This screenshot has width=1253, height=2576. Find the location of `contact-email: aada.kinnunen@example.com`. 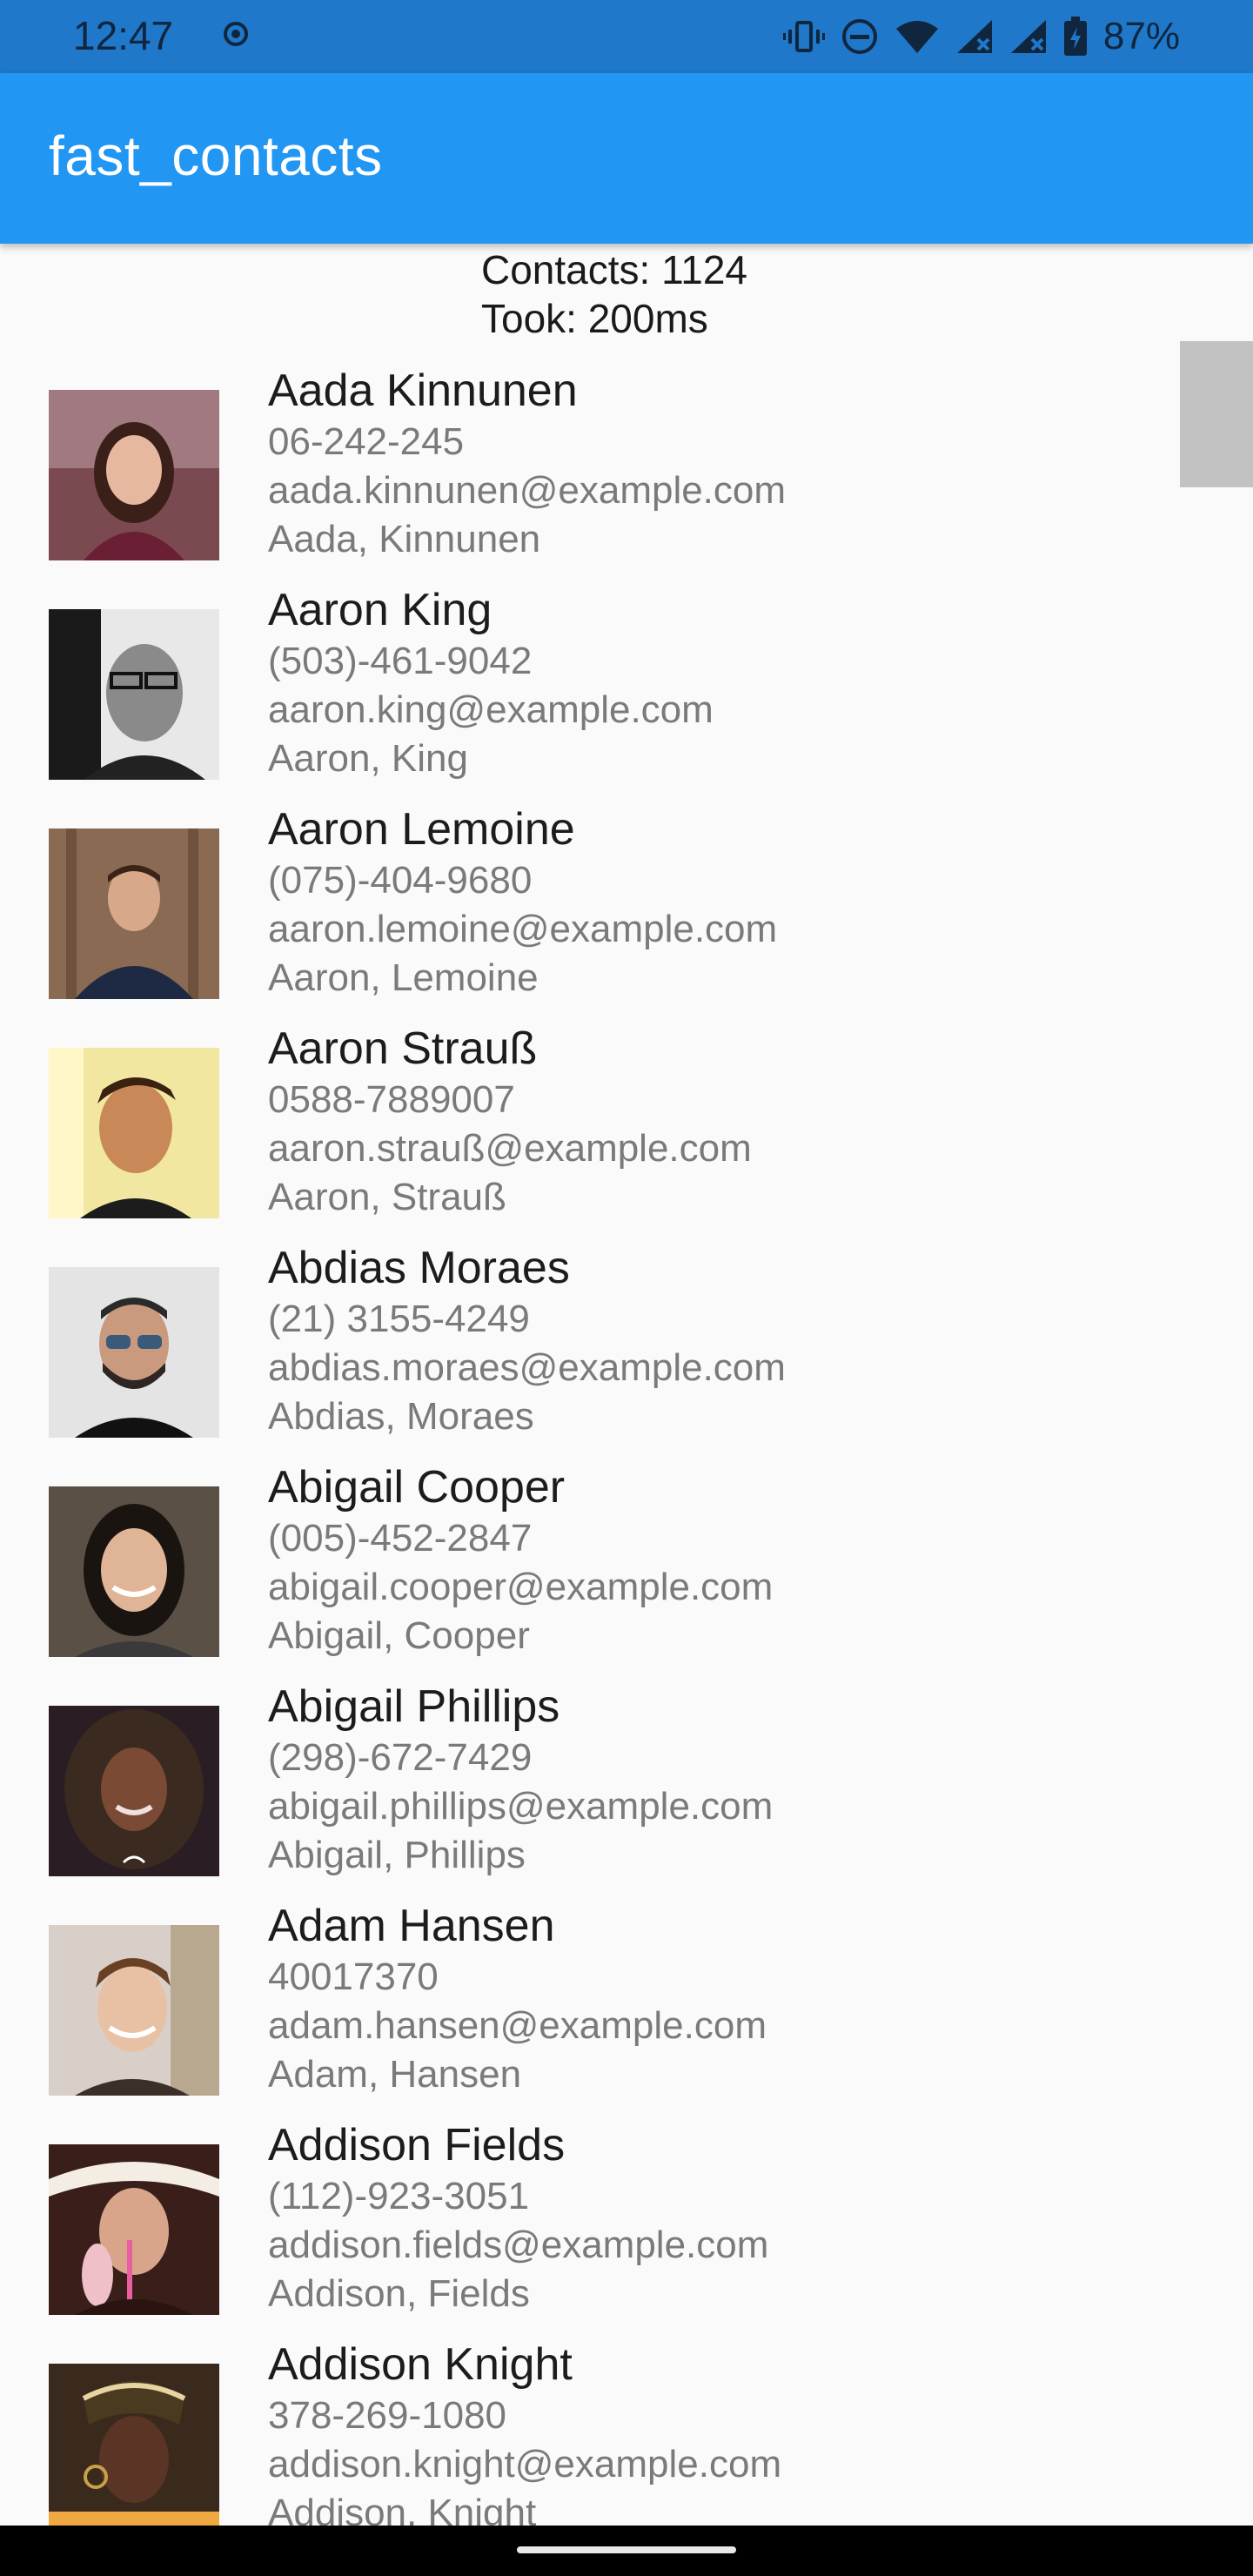

contact-email: aada.kinnunen@example.com is located at coordinates (527, 490).